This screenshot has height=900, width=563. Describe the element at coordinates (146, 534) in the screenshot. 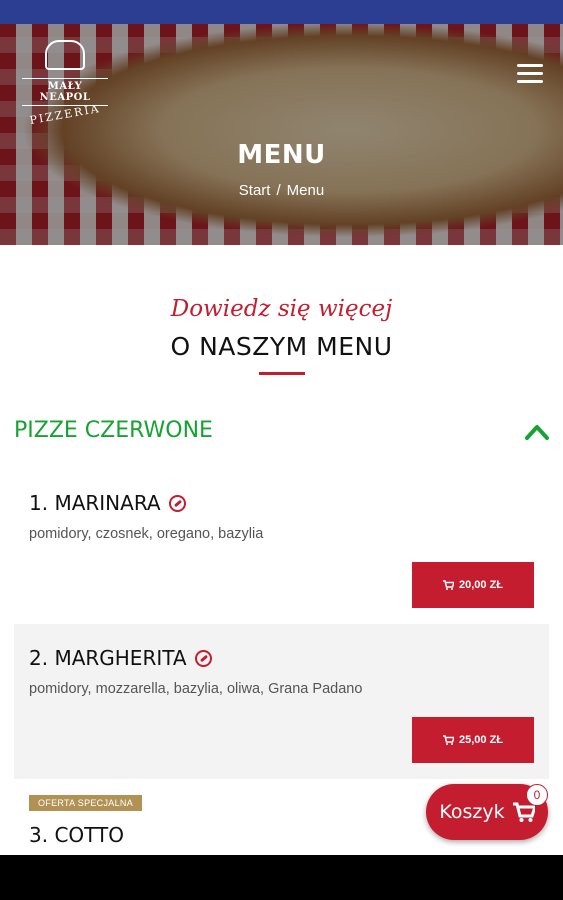

I see `item-description: pomidory, czosnek, oregano, bazylia` at that location.